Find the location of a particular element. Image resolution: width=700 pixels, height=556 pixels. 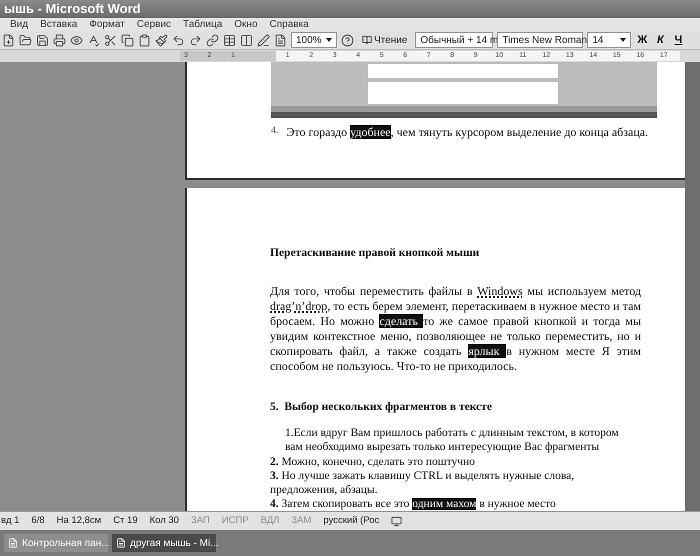

format-button: К is located at coordinates (660, 40).